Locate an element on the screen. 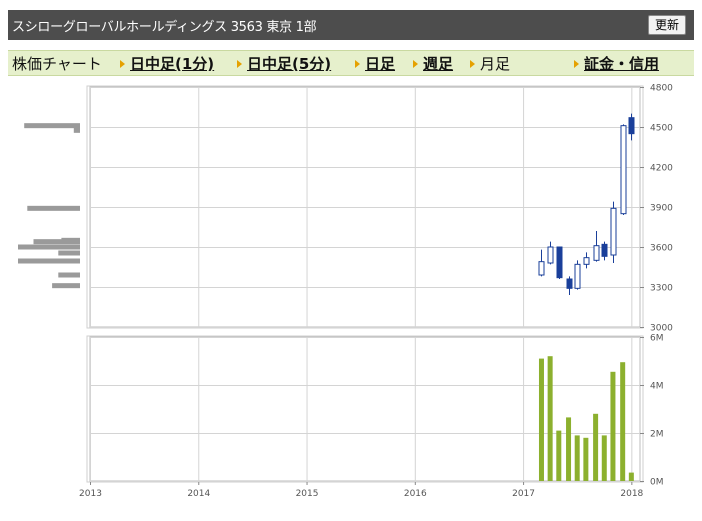 The image size is (702, 521). x-tick-label: 2016 is located at coordinates (415, 494).